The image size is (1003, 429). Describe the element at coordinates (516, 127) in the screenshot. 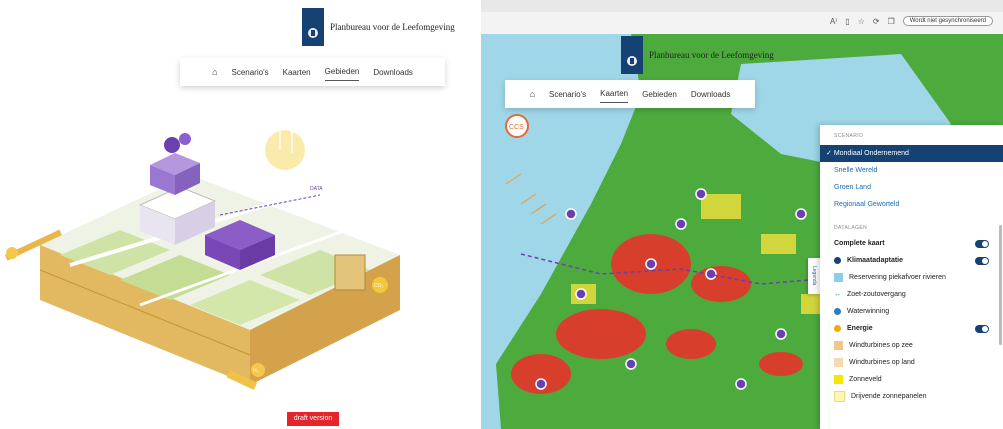

I see `ccs-marker: CCS` at that location.